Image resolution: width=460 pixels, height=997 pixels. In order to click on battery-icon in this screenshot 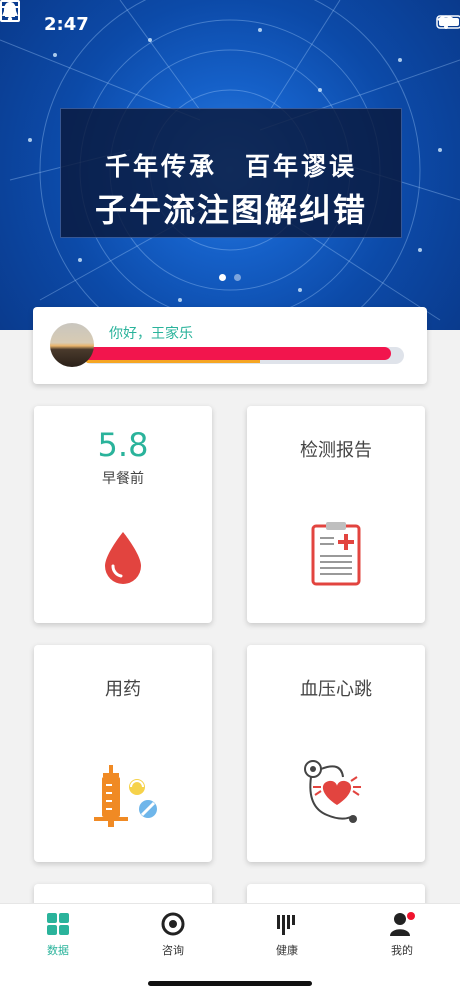, I will do `click(448, 22)`.